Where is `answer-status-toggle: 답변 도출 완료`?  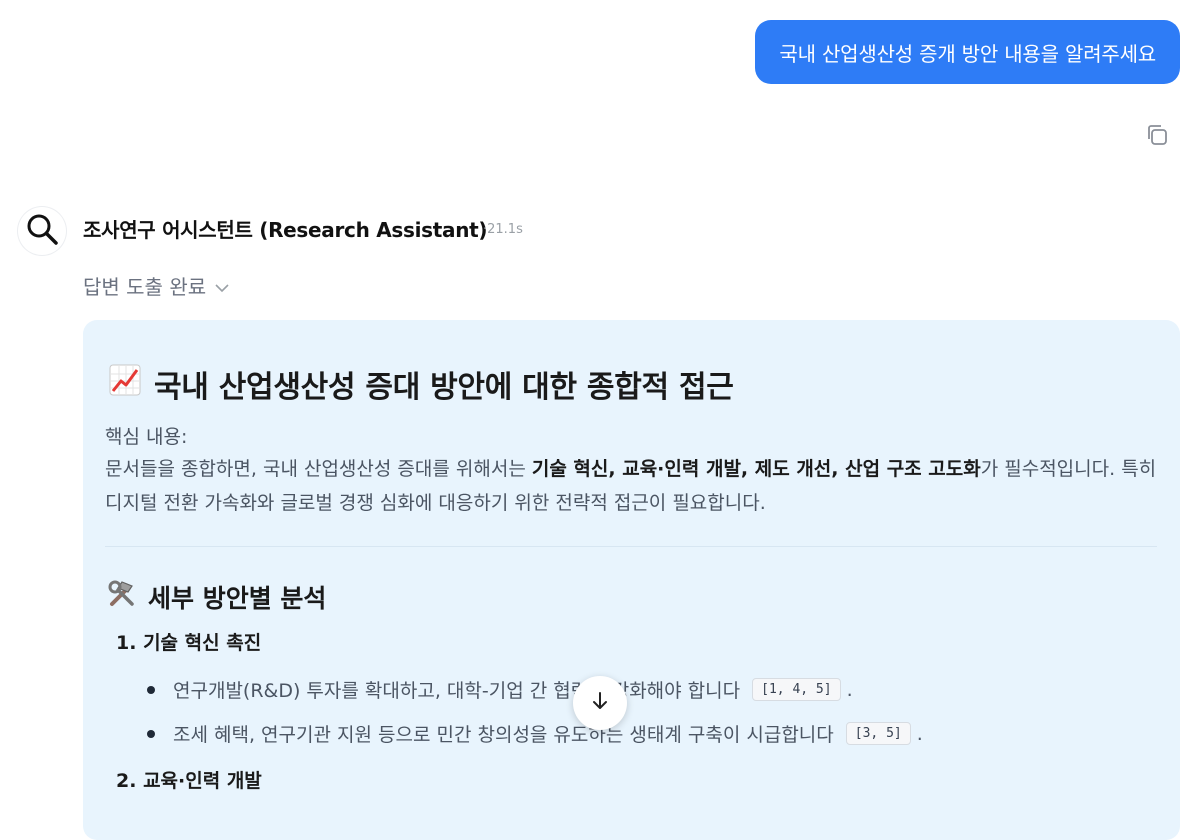 answer-status-toggle: 답변 도출 완료 is located at coordinates (156, 285).